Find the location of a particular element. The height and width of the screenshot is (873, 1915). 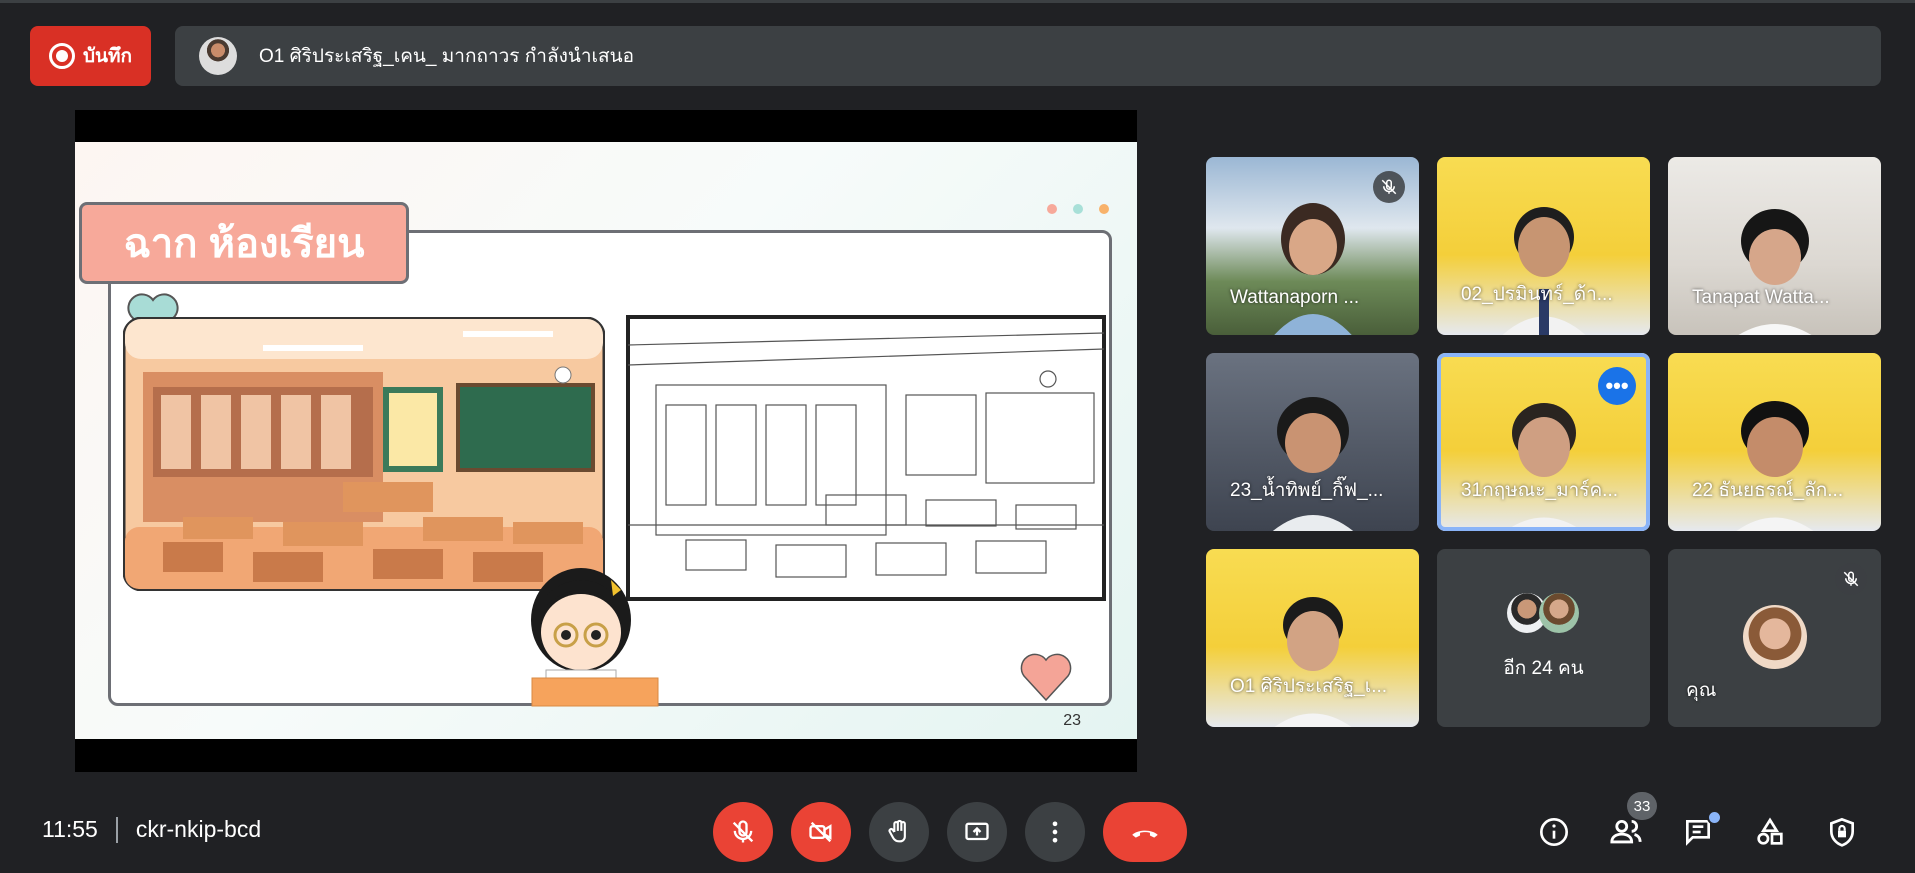

recording-button: บันทึก is located at coordinates (90, 56).